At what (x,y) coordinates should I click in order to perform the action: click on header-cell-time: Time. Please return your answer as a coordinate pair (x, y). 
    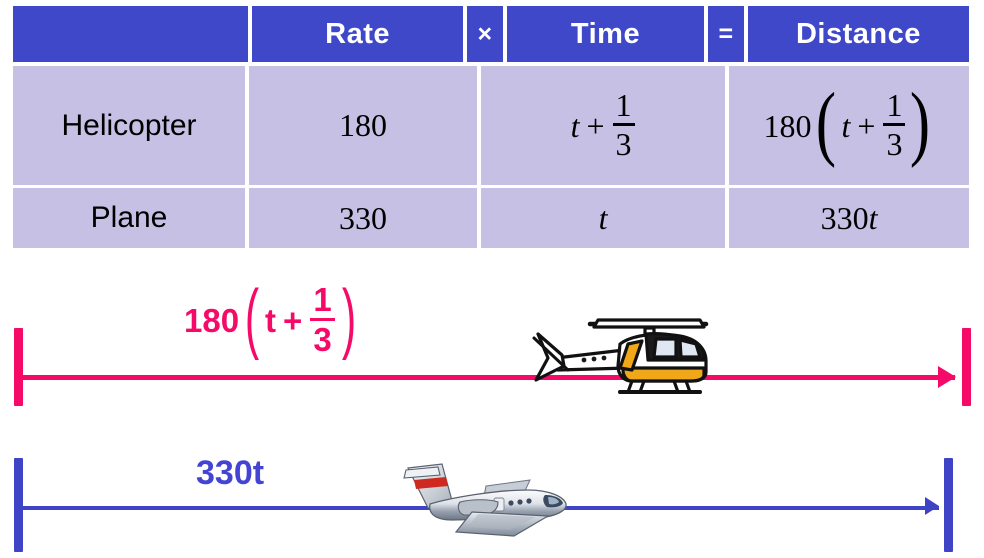
    Looking at the image, I should click on (605, 34).